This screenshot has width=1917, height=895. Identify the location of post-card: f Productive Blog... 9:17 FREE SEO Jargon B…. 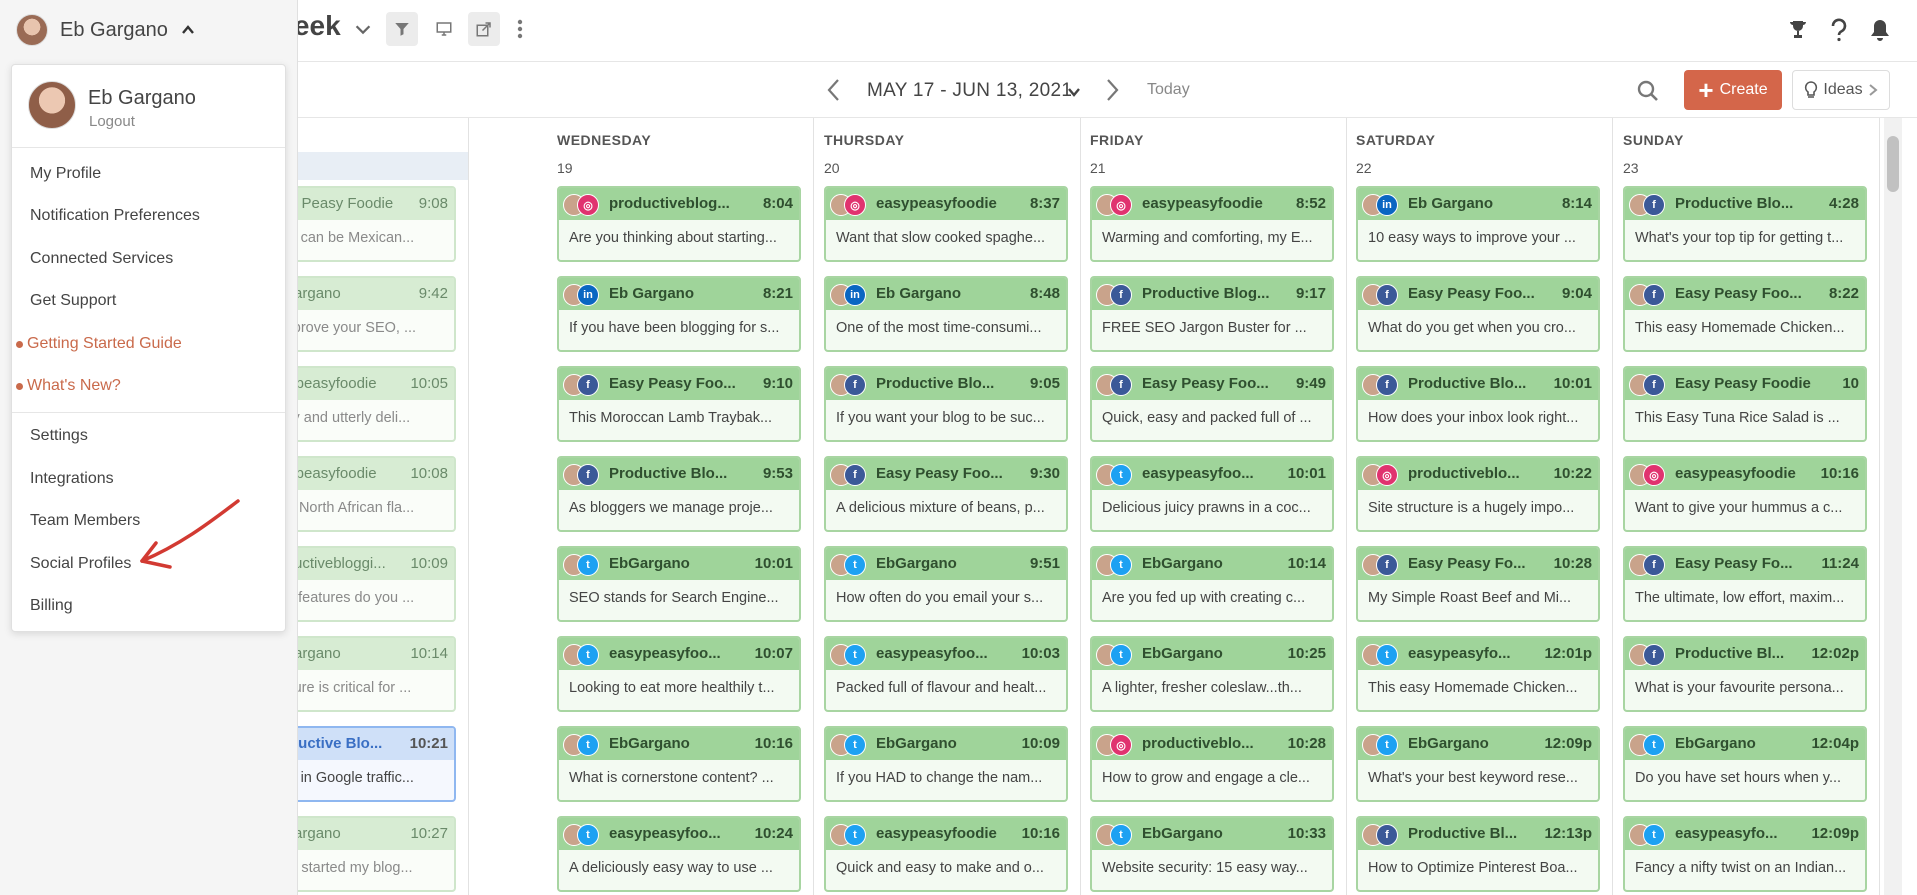
(1212, 314).